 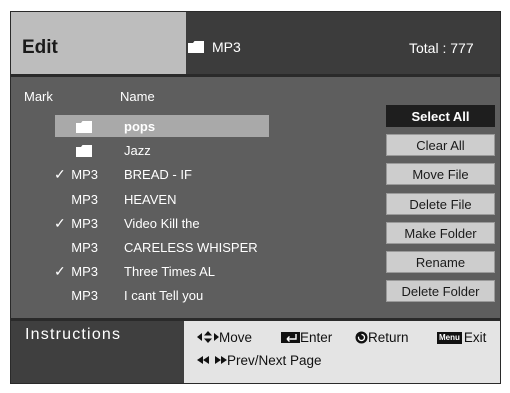 I want to click on file-row: MP3 HEAVEN, so click(x=201, y=200).